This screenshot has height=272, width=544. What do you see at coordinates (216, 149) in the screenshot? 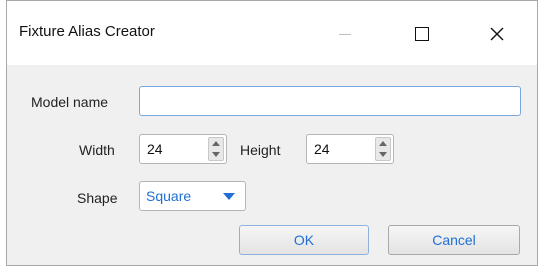
I see `width-spin-buttons` at bounding box center [216, 149].